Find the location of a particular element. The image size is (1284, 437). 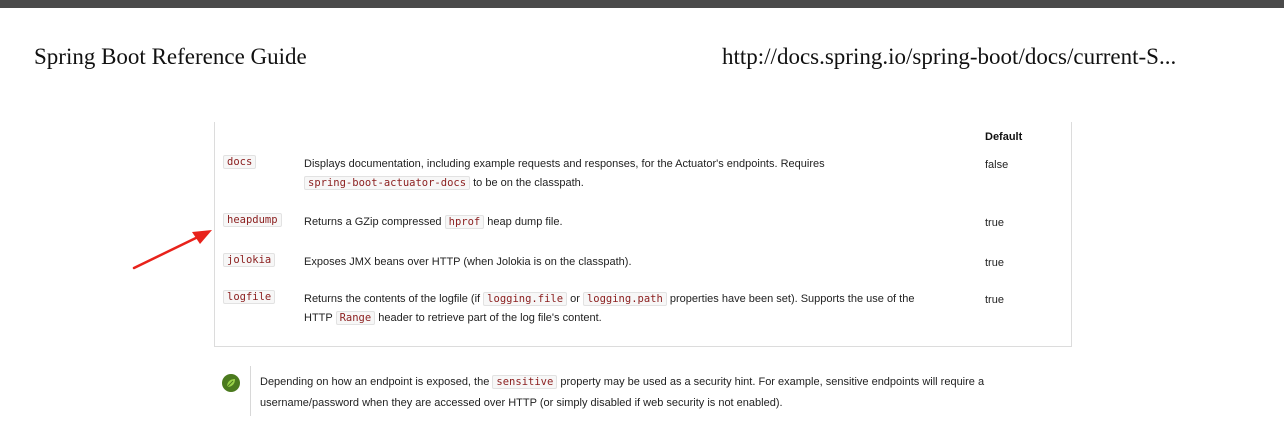

spring-leaf-icon is located at coordinates (231, 383).